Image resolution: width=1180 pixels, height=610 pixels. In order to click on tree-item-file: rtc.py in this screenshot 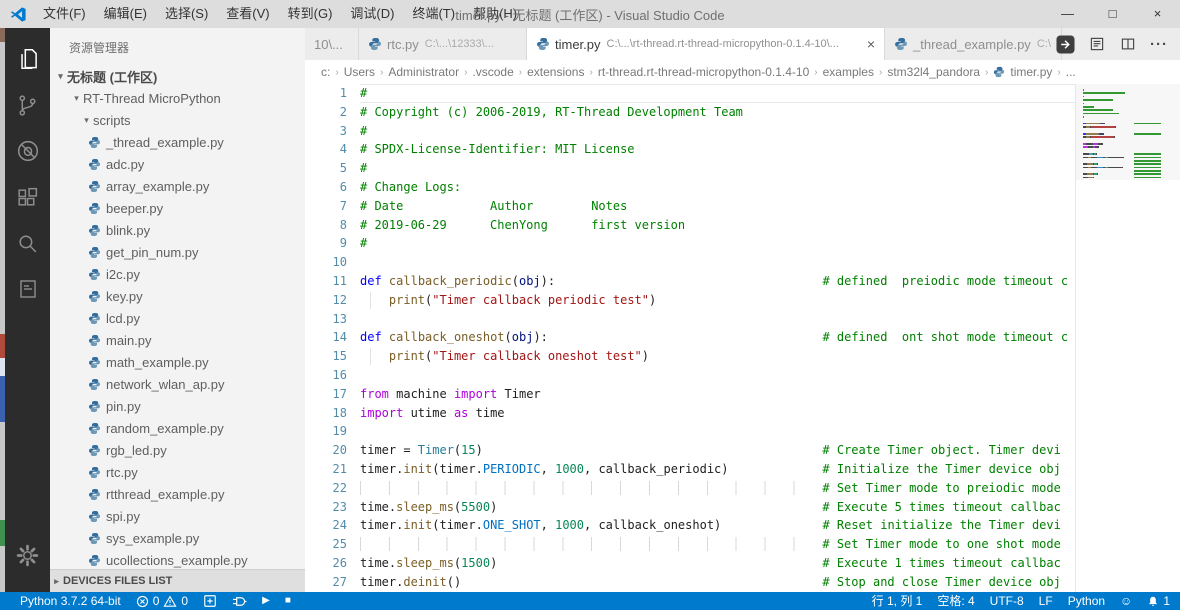, I will do `click(177, 472)`.